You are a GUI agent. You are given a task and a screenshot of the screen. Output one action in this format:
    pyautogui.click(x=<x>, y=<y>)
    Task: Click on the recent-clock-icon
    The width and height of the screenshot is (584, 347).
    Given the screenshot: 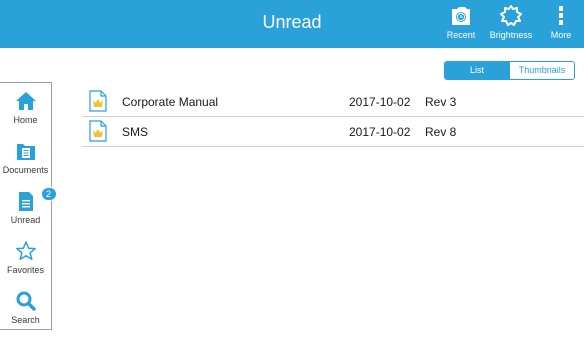 What is the action you would take?
    pyautogui.click(x=461, y=16)
    